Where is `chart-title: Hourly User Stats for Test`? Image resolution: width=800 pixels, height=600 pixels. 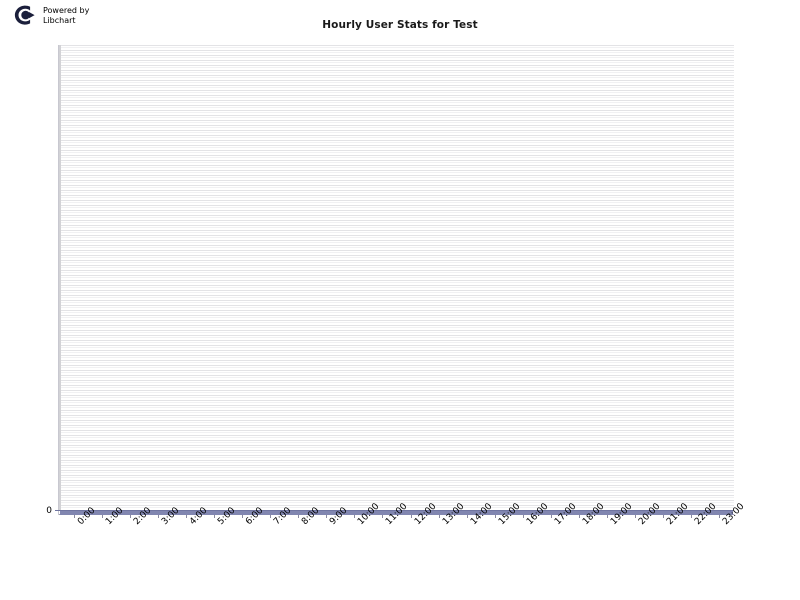
chart-title: Hourly User Stats for Test is located at coordinates (400, 25).